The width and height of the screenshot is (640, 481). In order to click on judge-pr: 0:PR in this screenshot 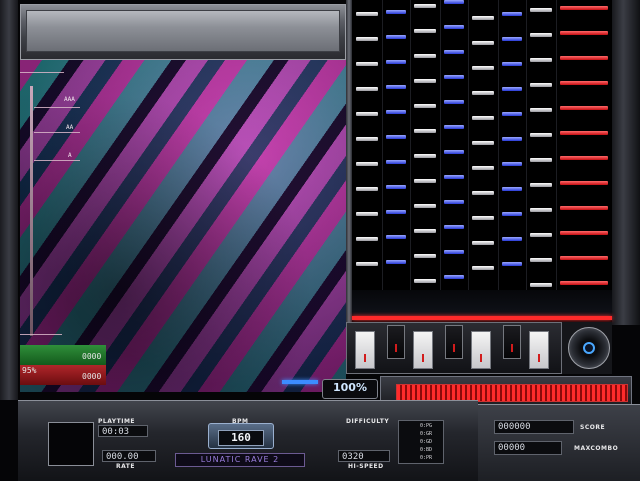, I will do `click(426, 458)`.